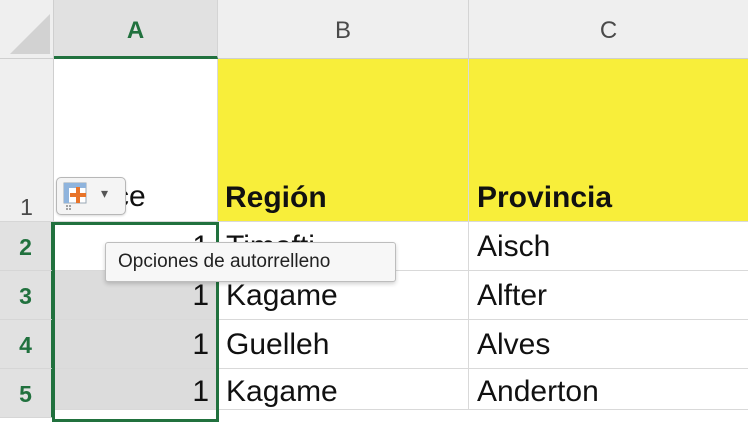 This screenshot has height=422, width=748. I want to click on cell-c1-text: Provincia, so click(545, 197).